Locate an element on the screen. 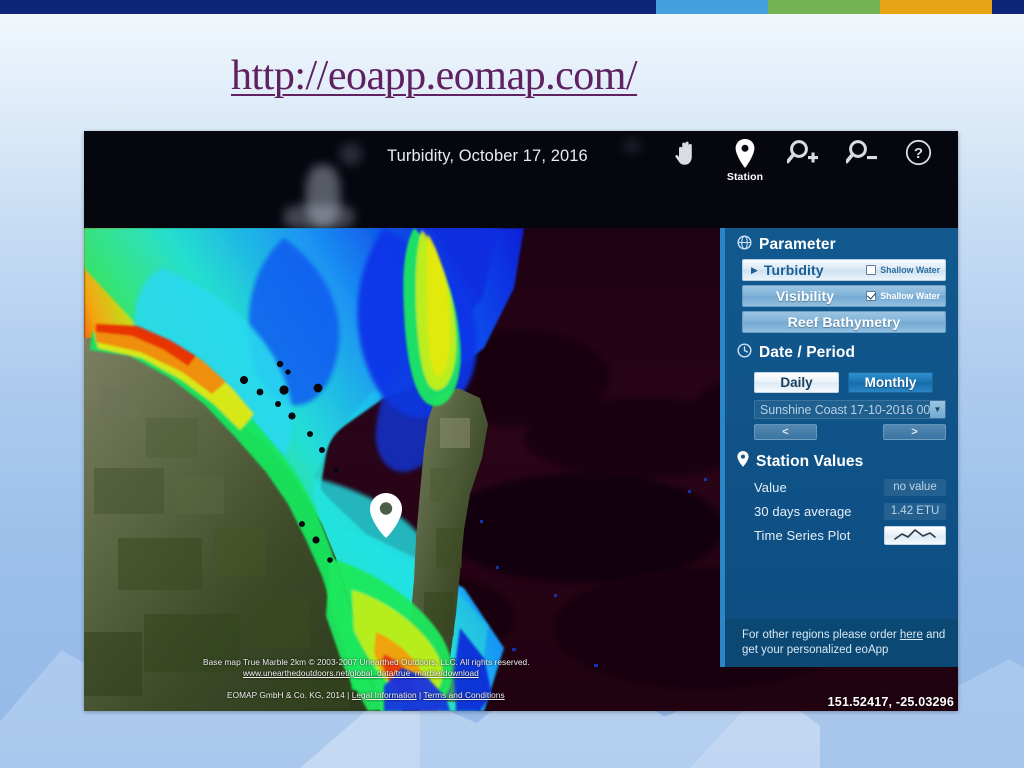 The image size is (1024, 768). top-color-ribbon is located at coordinates (512, 7).